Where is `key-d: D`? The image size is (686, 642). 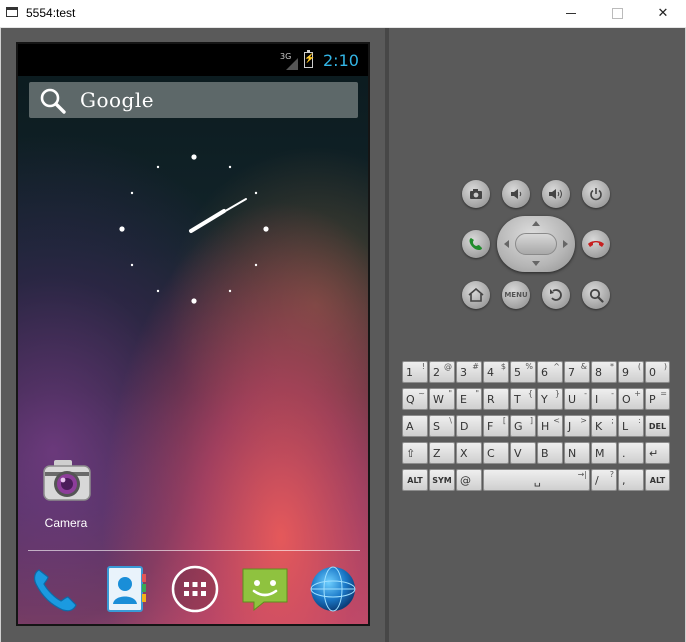
key-d: D is located at coordinates (469, 426).